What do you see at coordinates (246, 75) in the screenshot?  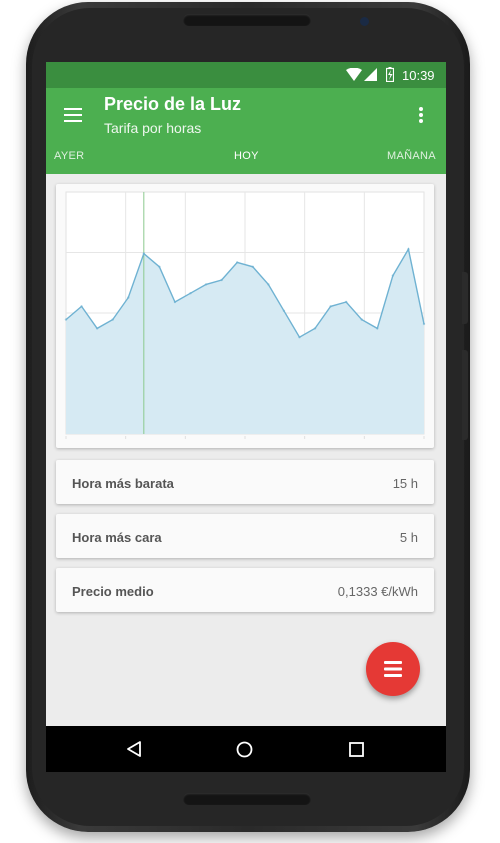 I see `status-bar: 10:39` at bounding box center [246, 75].